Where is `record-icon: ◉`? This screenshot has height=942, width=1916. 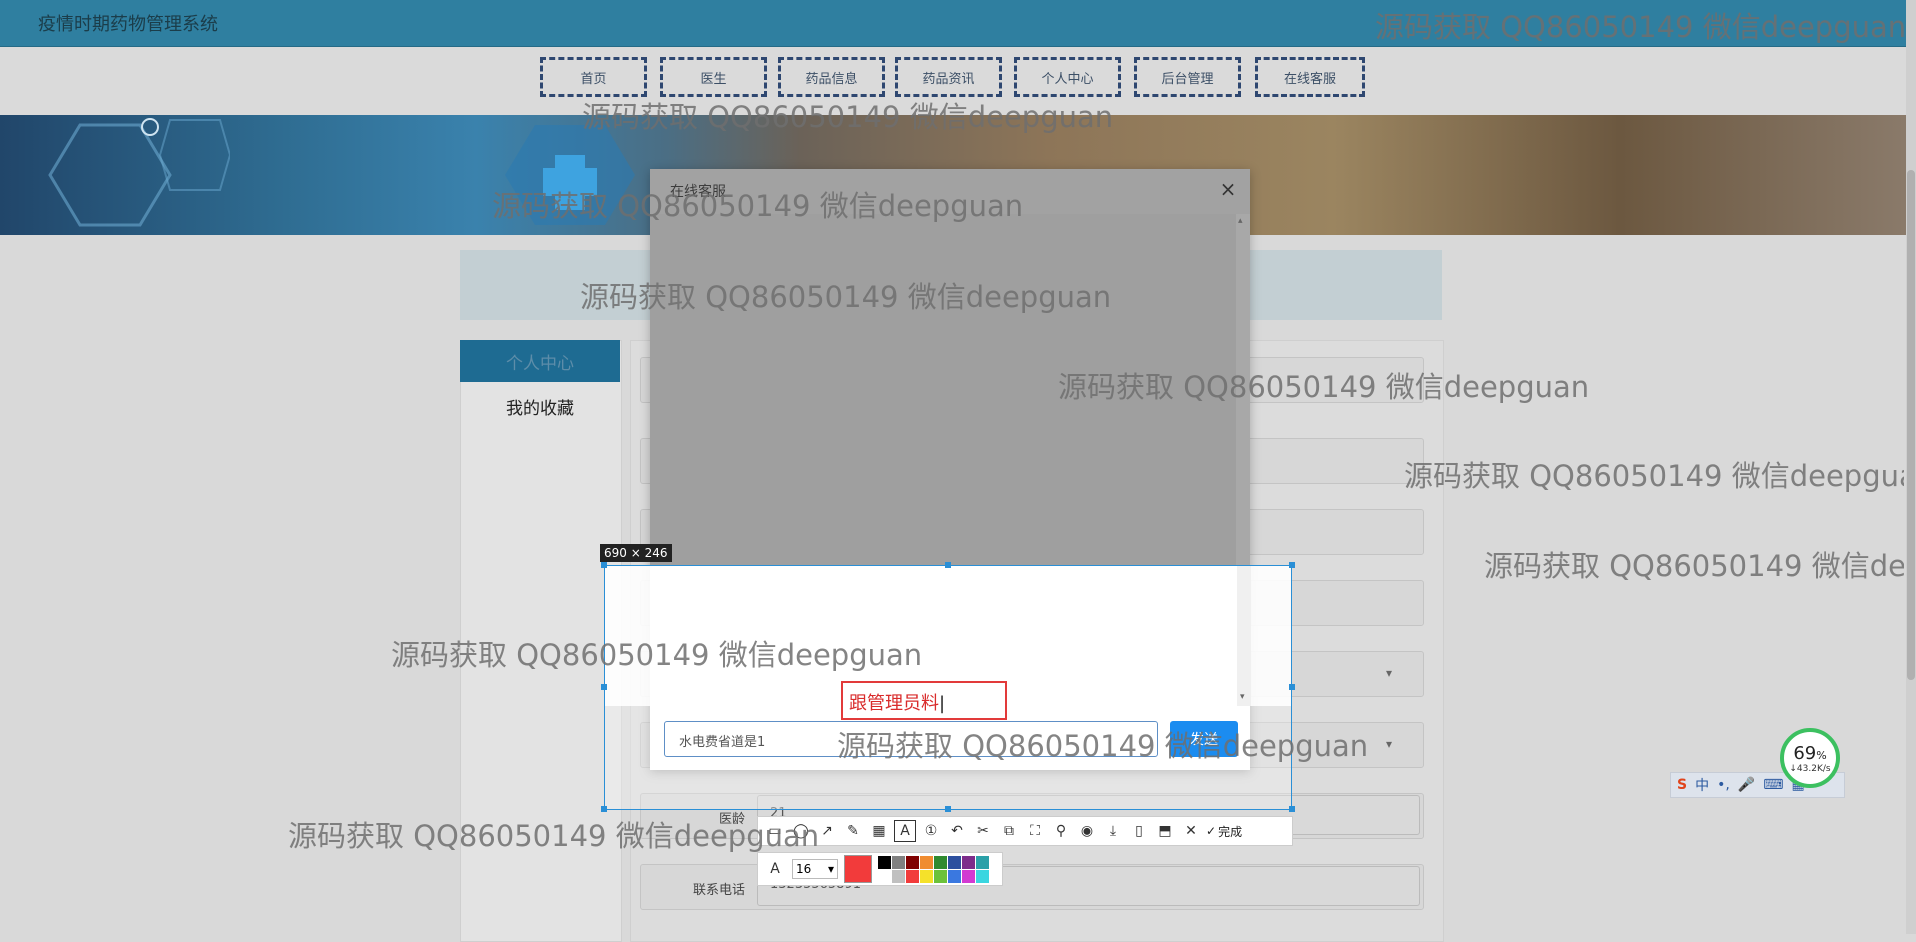
record-icon: ◉ is located at coordinates (1087, 831).